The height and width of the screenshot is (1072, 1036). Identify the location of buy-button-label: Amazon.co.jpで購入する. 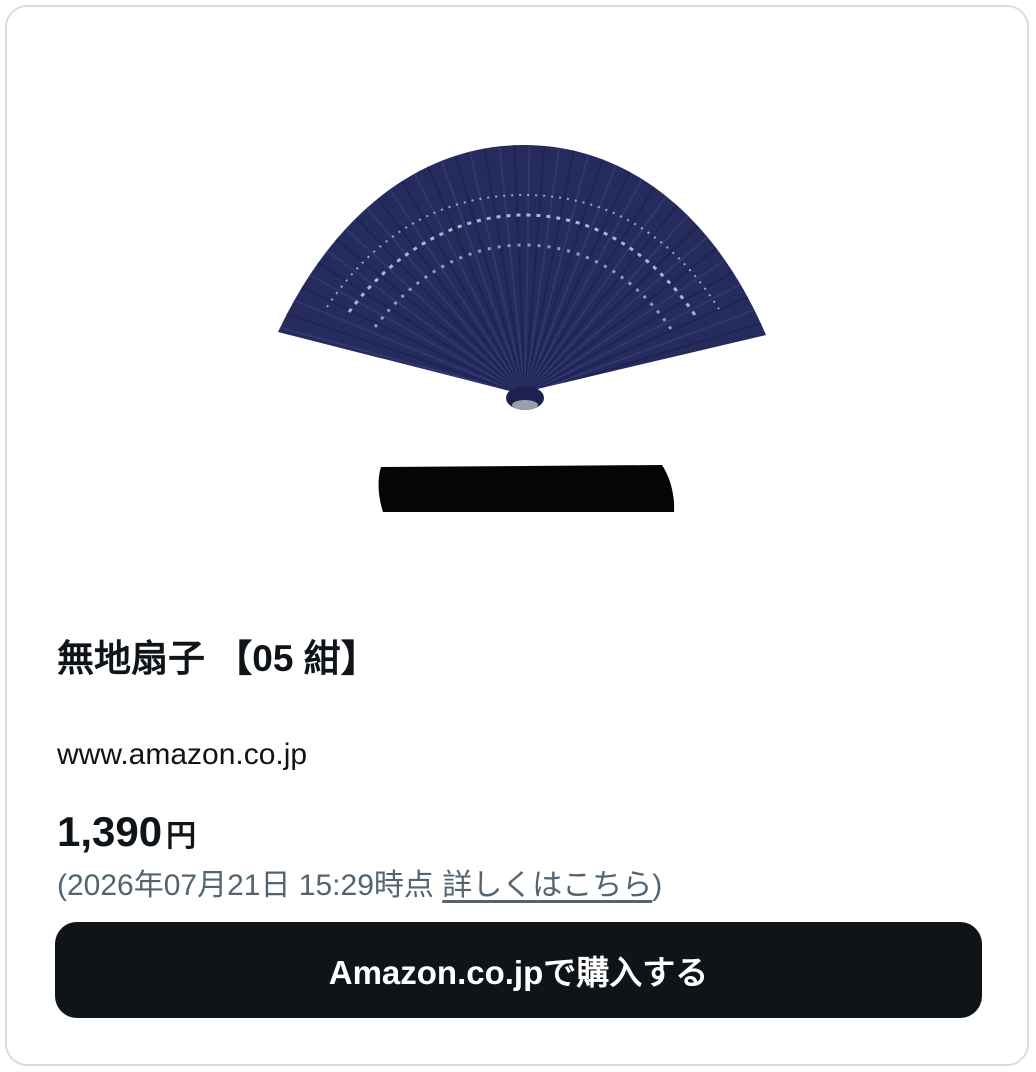
(518, 972).